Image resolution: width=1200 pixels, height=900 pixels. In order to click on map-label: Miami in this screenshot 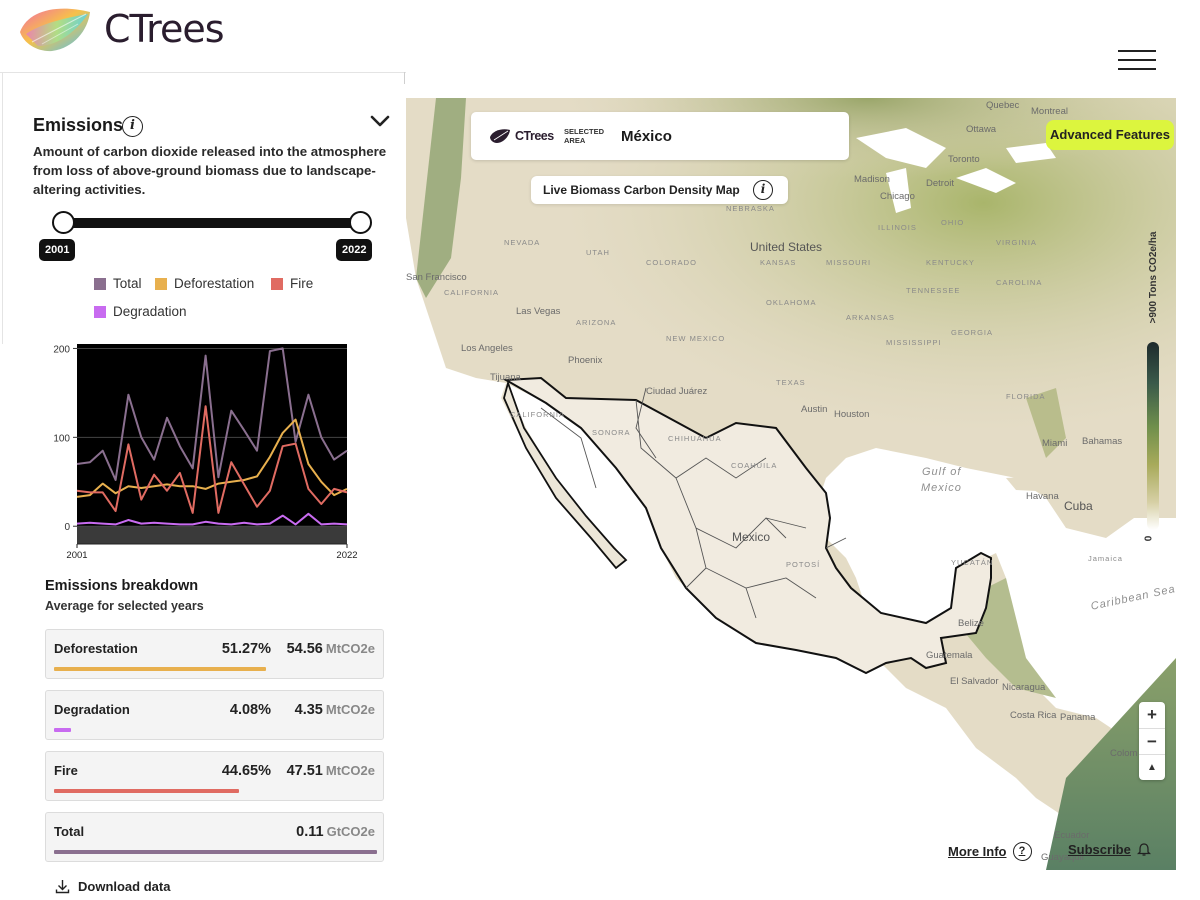, I will do `click(1055, 443)`.